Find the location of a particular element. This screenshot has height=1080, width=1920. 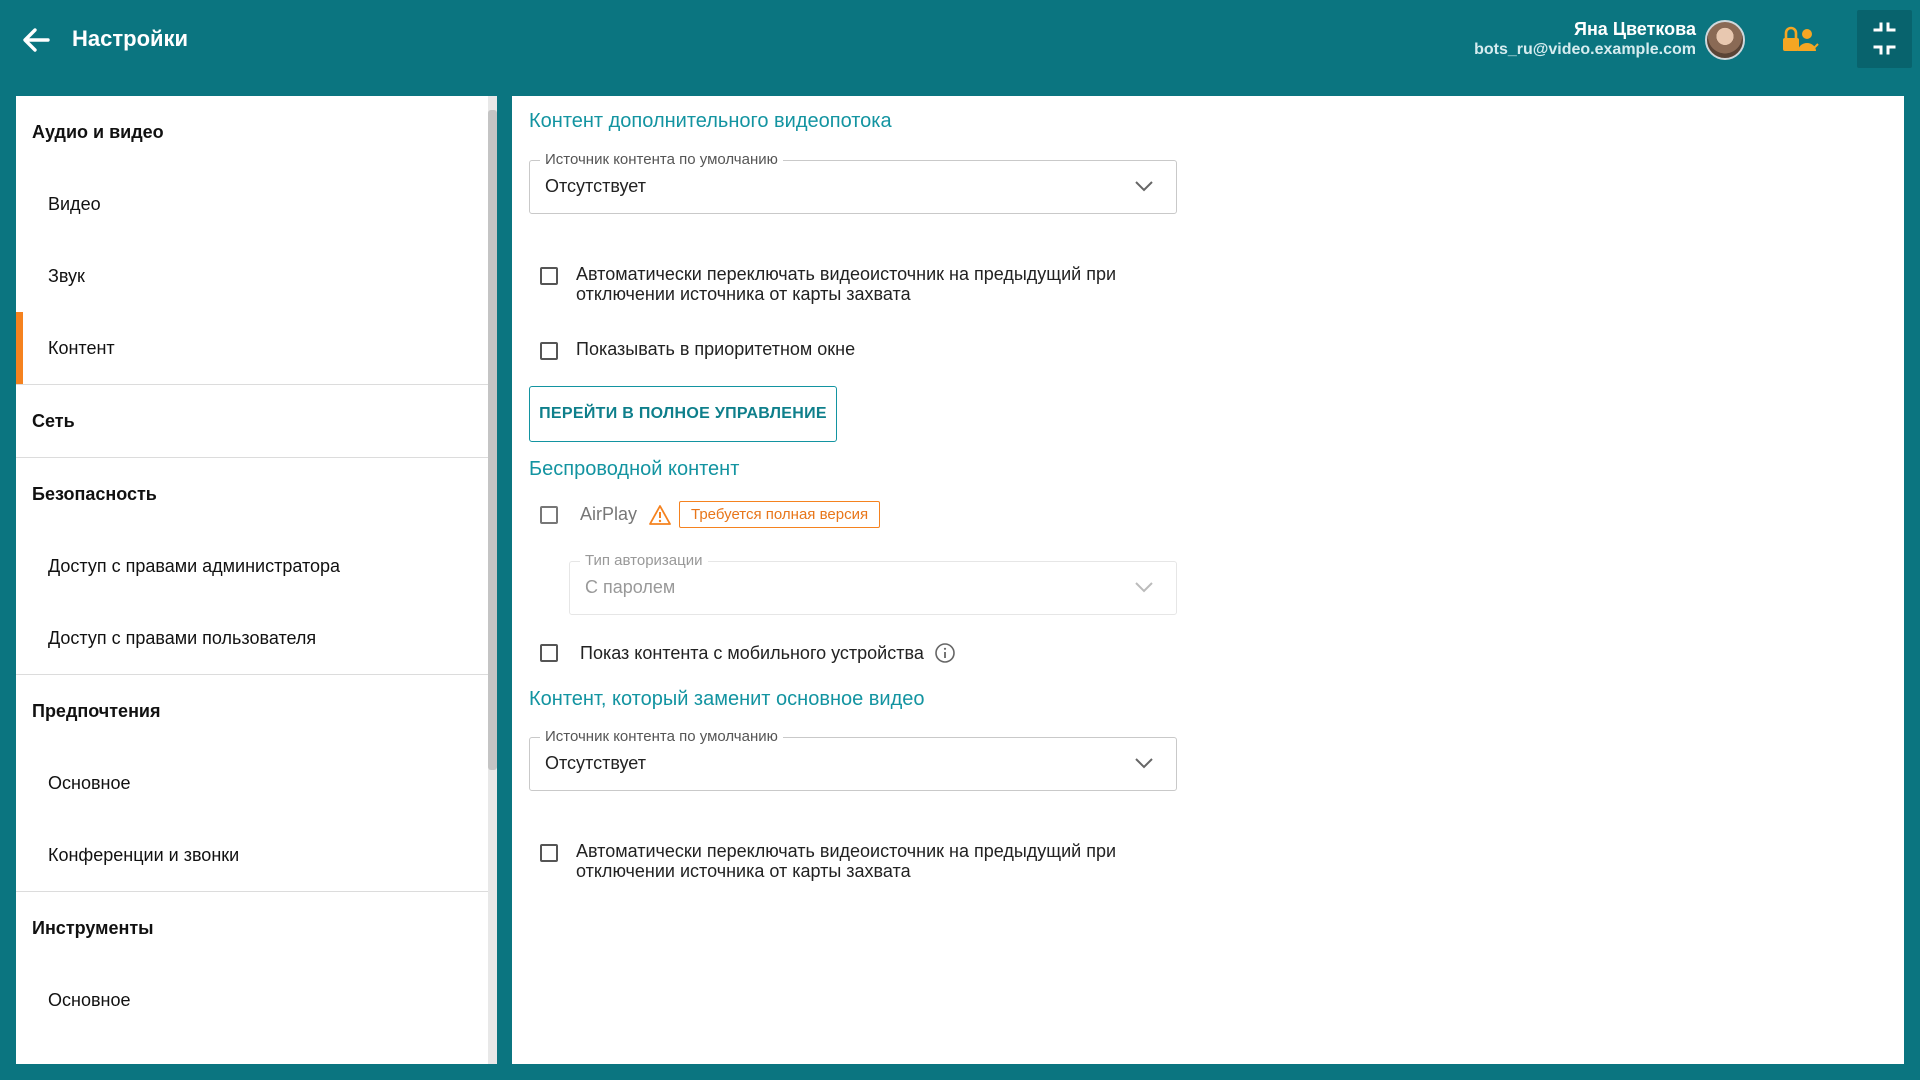

scrollbar-thumb is located at coordinates (492, 440).